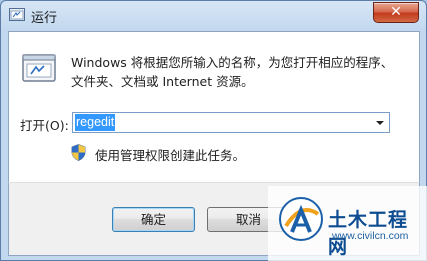 The image size is (427, 261). Describe the element at coordinates (17, 14) in the screenshot. I see `run-icon` at that location.